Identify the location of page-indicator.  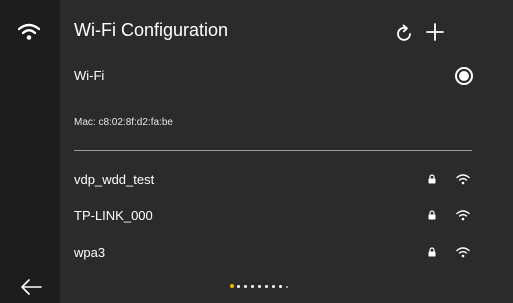
(265, 287).